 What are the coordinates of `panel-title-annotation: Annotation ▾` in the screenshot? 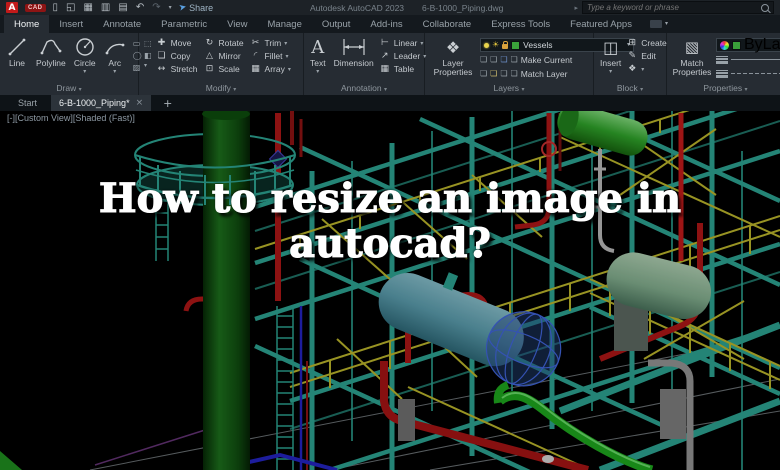 It's located at (364, 88).